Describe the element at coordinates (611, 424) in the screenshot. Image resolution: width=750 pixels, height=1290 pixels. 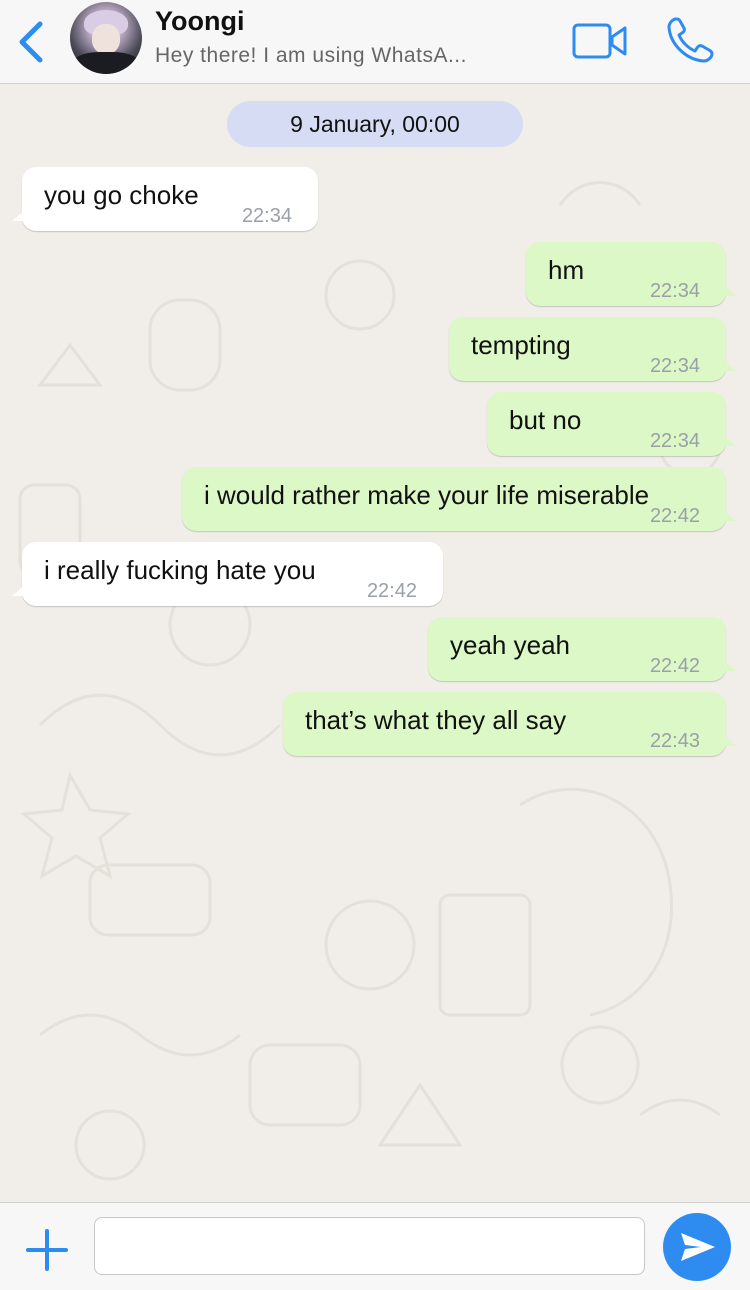
I see `outgoing-message-bubble: but no 22:34` at that location.